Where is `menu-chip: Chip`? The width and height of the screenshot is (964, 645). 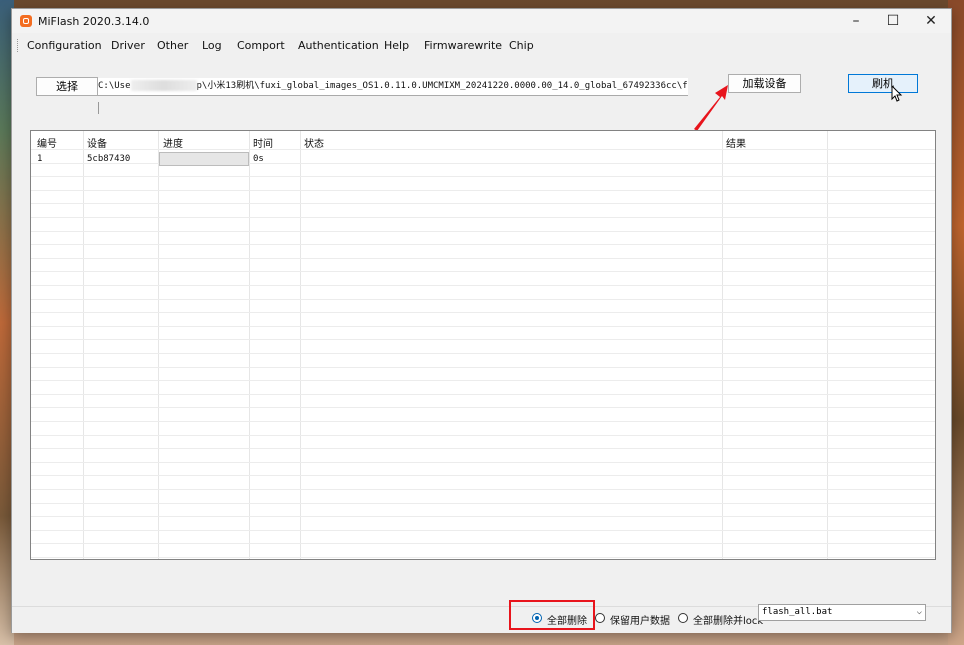 menu-chip: Chip is located at coordinates (521, 45).